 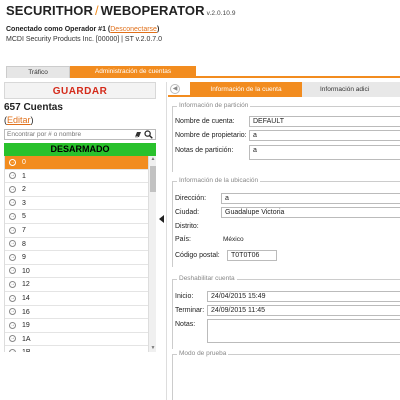 I want to click on tab-account-info: Información de la cuenta, so click(x=246, y=89).